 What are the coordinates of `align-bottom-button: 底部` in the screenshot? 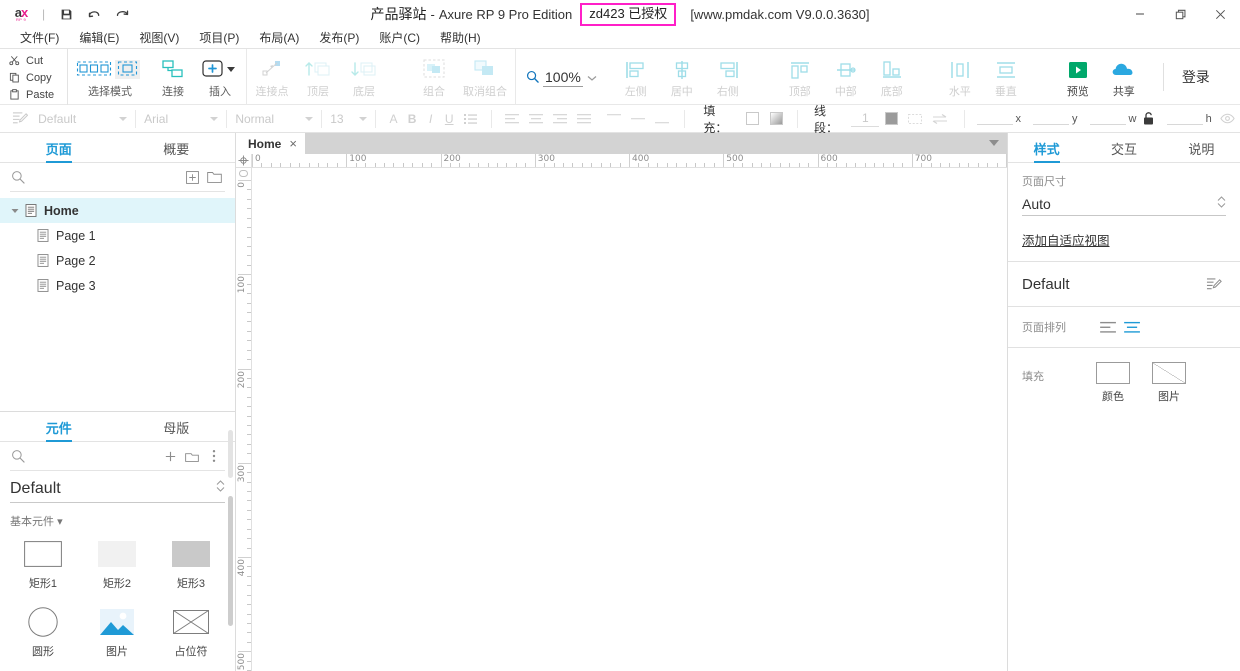 It's located at (892, 78).